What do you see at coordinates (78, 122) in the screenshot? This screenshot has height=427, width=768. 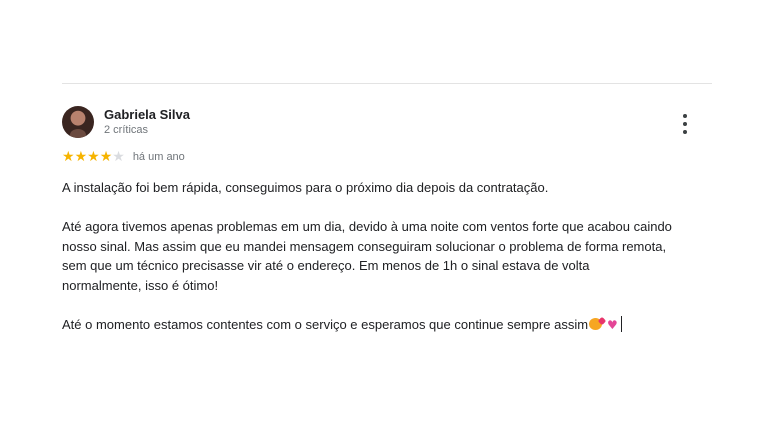 I see `avatar` at bounding box center [78, 122].